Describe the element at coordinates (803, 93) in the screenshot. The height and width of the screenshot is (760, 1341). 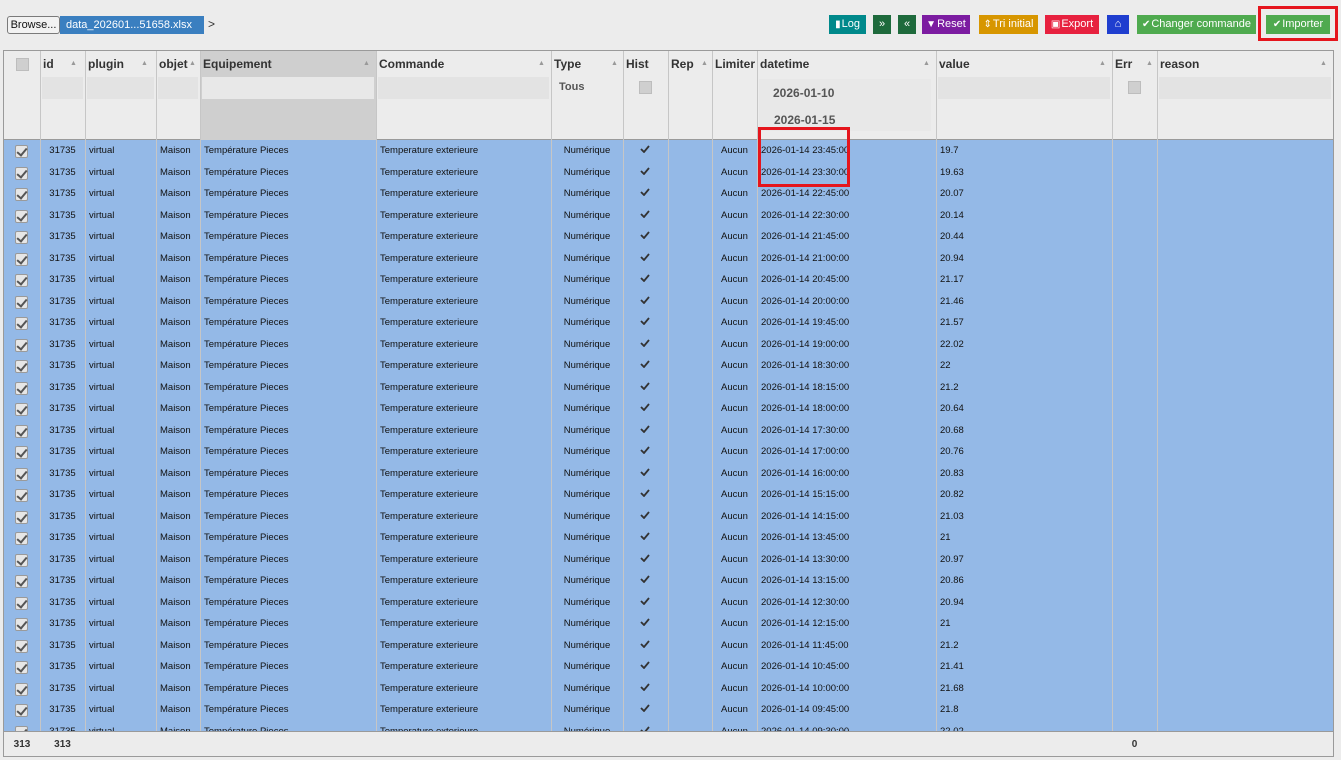
I see `date-from-input: 2026-01-10` at that location.